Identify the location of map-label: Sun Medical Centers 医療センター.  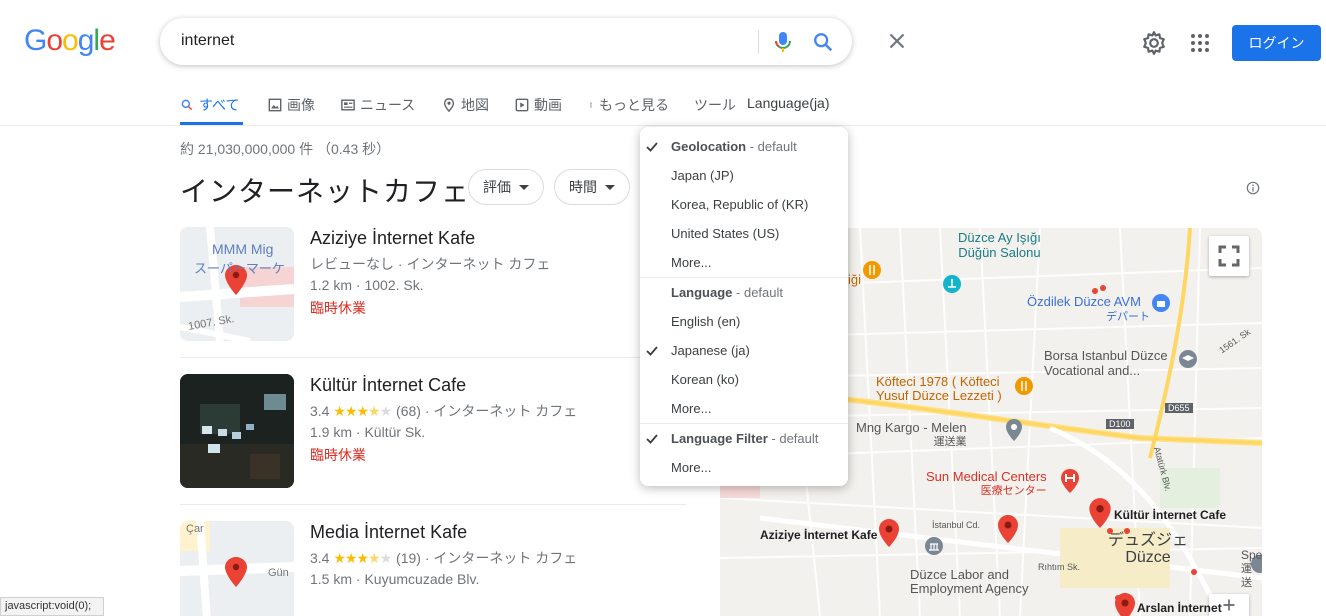
(986, 484).